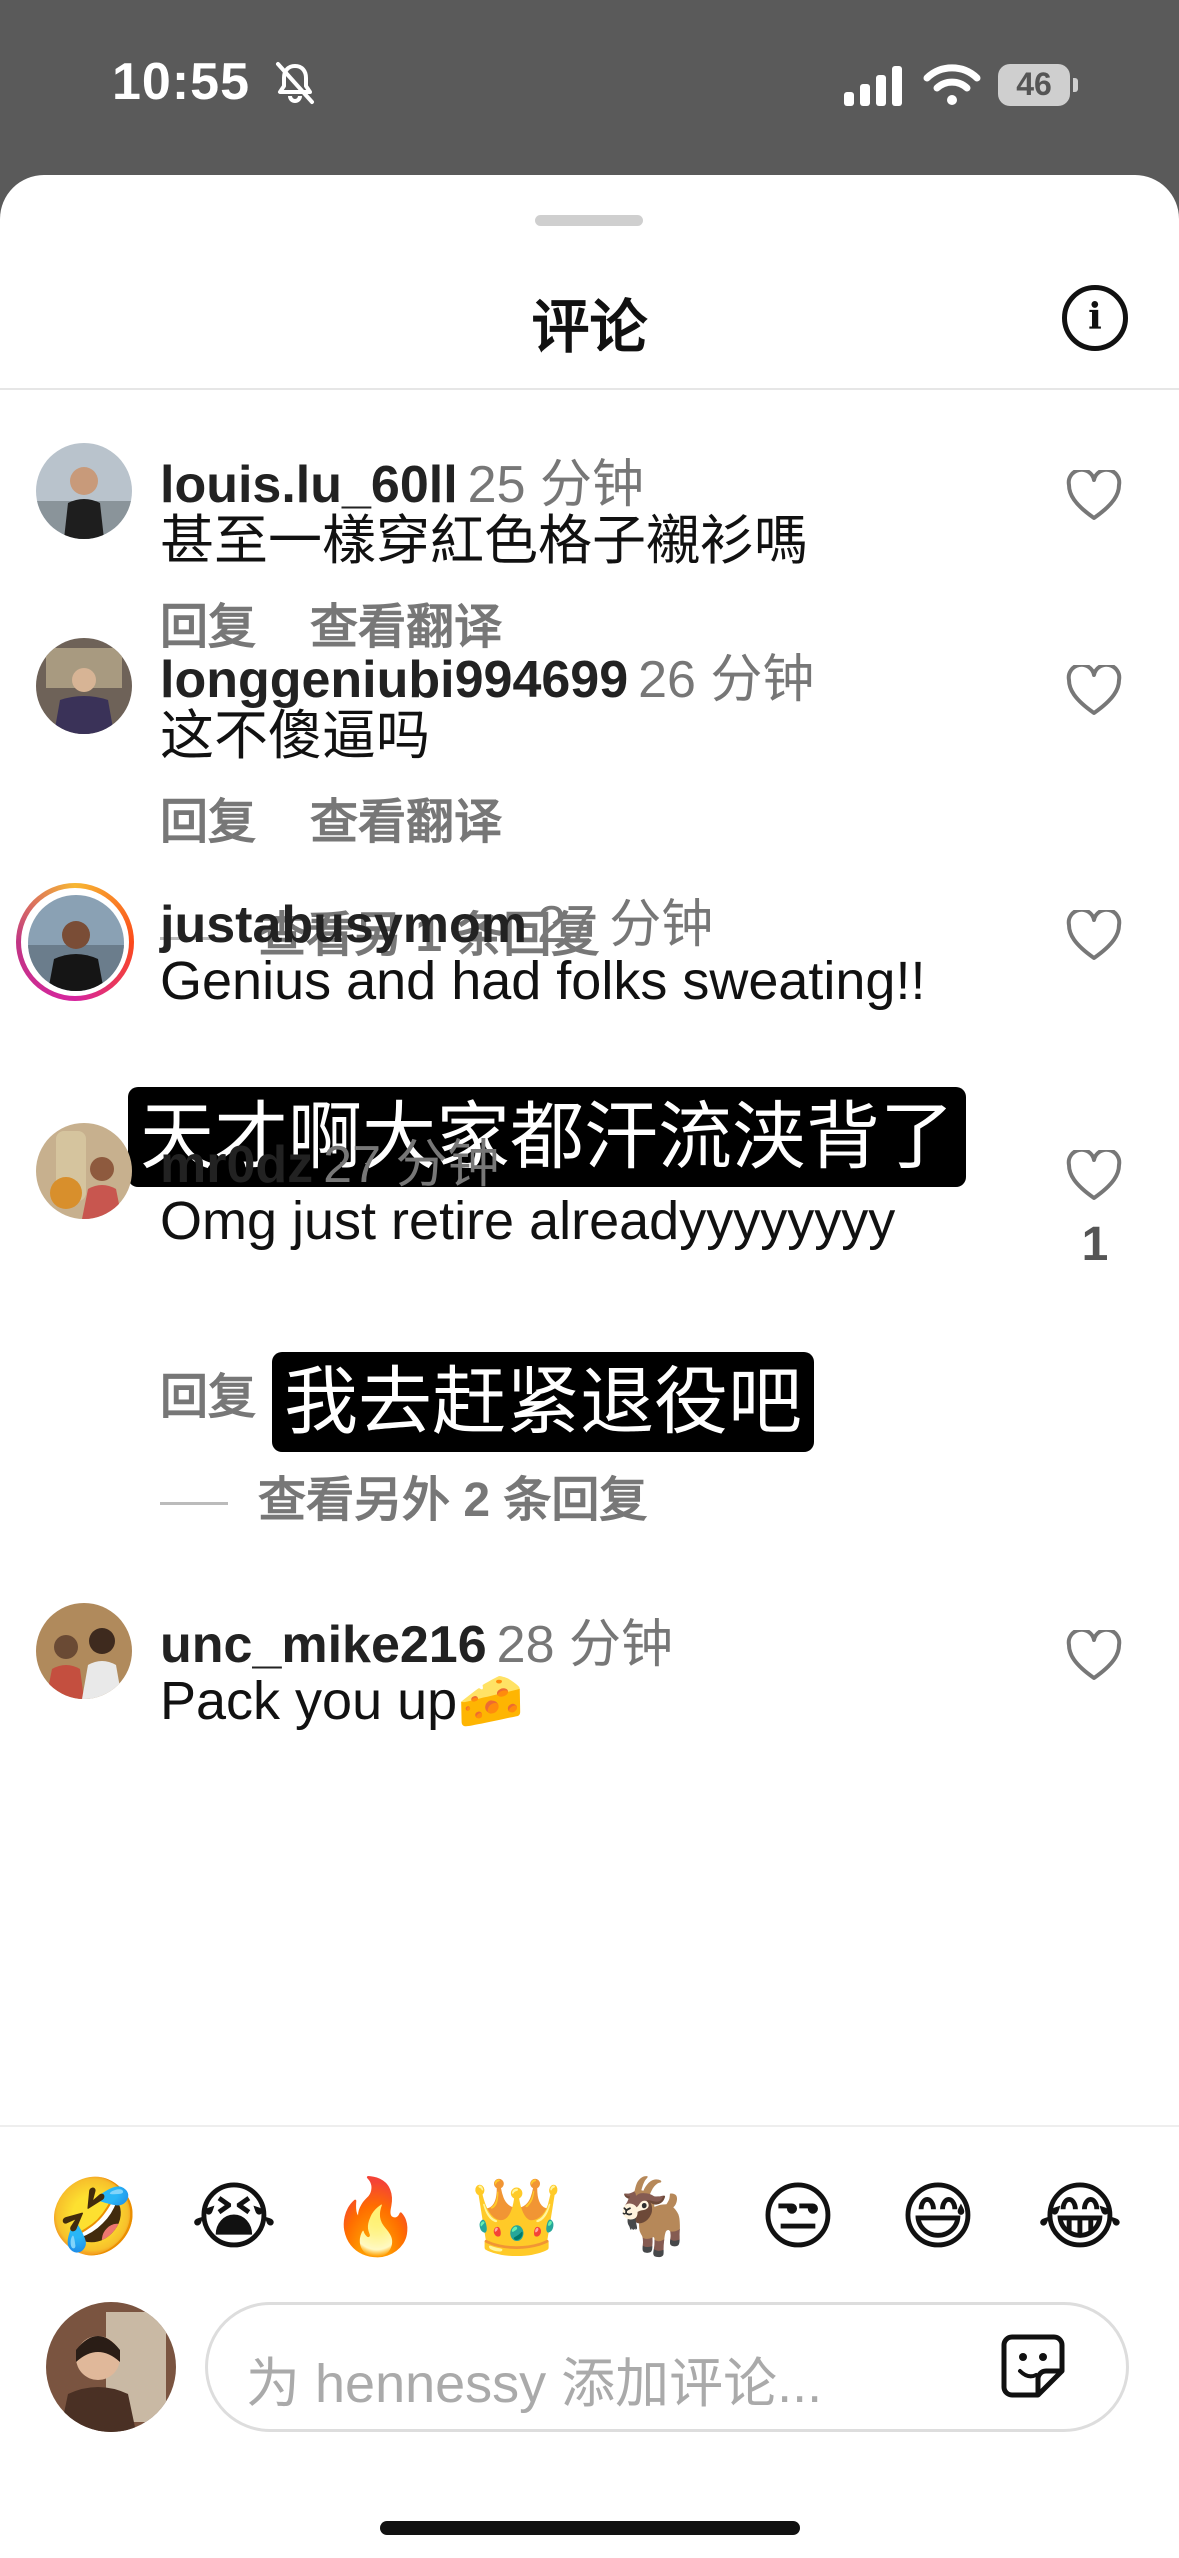 This screenshot has width=1179, height=2558. I want to click on battery-icon: 46, so click(1038, 85).